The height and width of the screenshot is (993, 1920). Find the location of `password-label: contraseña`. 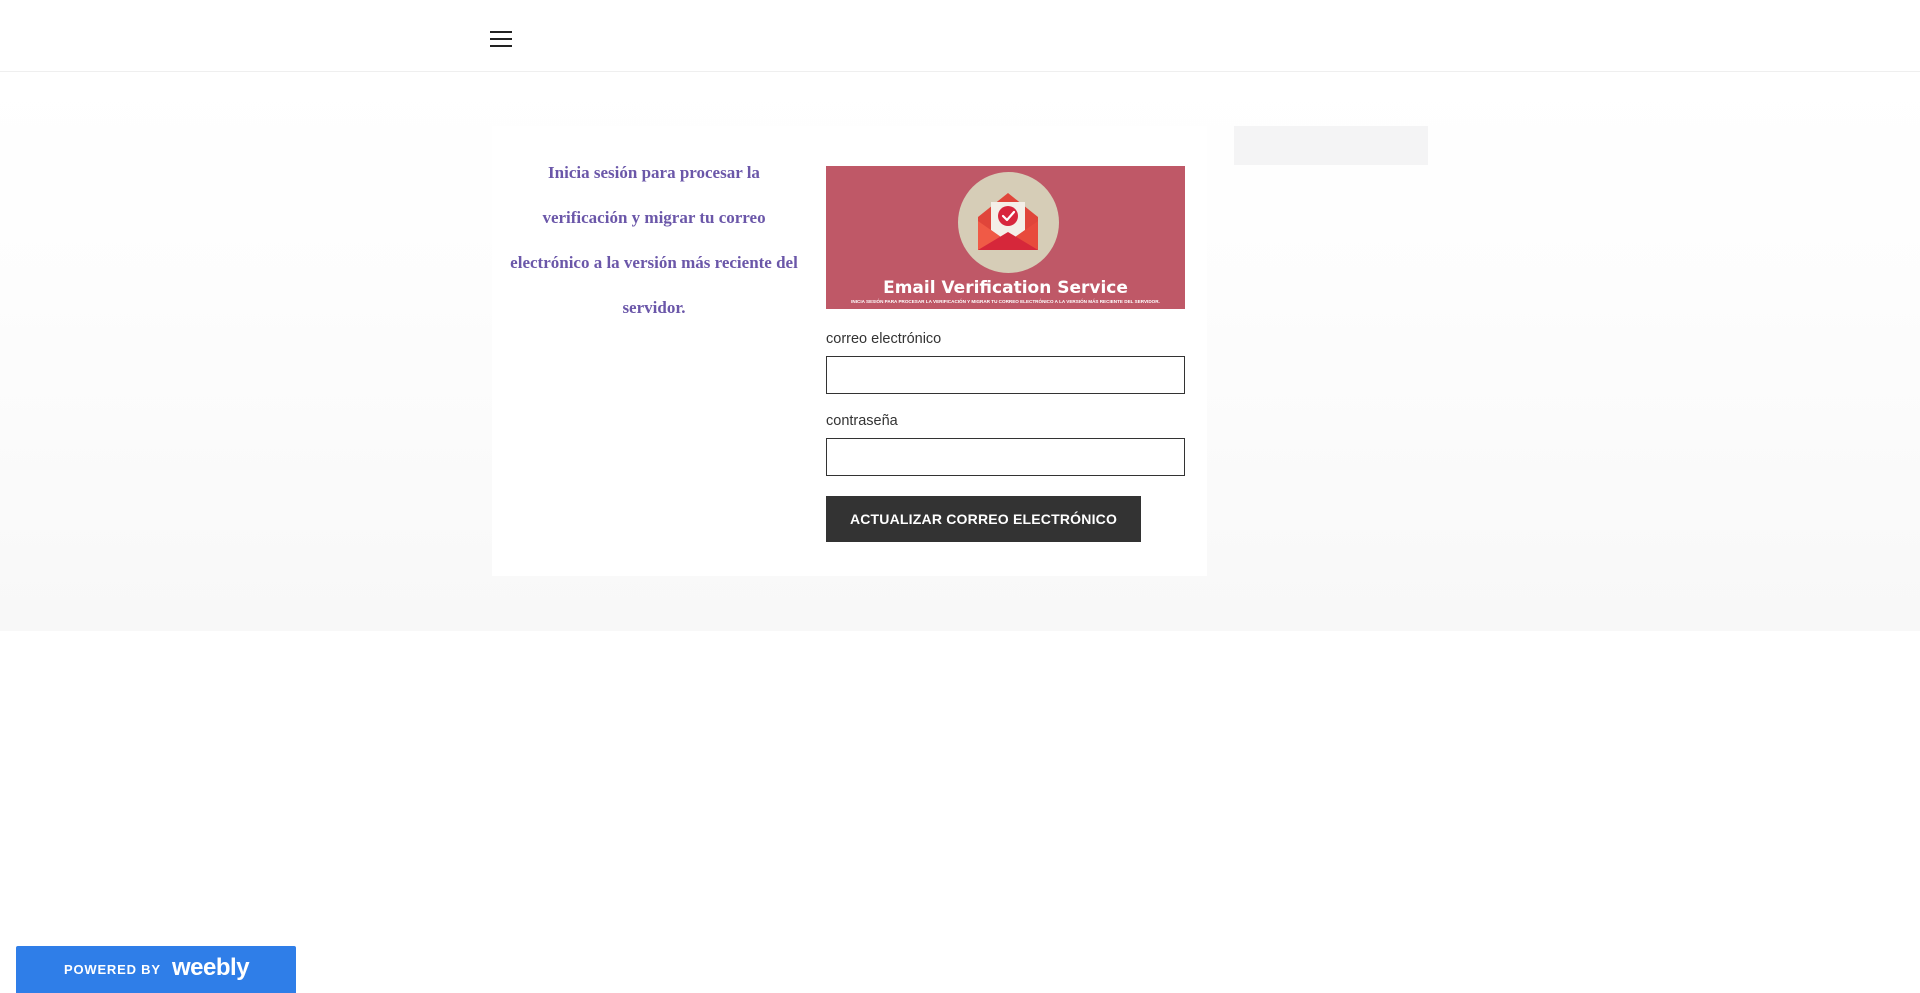

password-label: contraseña is located at coordinates (862, 421).